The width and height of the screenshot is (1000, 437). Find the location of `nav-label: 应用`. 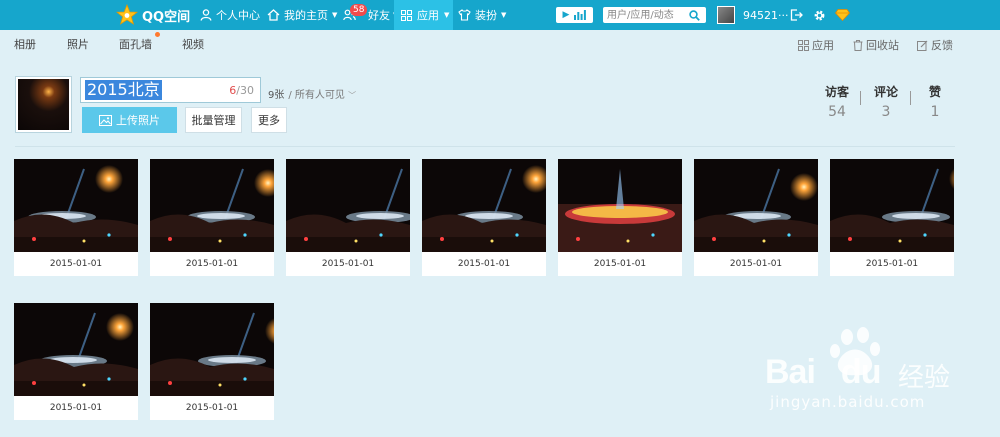

nav-label: 应用 is located at coordinates (428, 15).